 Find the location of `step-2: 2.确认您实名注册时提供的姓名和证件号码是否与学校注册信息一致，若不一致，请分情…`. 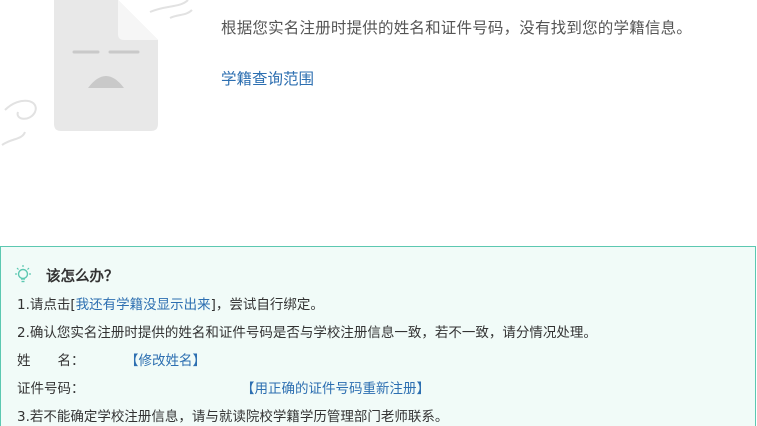

step-2: 2.确认您实名注册时提供的姓名和证件号码是否与学校注册信息一致，若不一致，请分情… is located at coordinates (307, 333).